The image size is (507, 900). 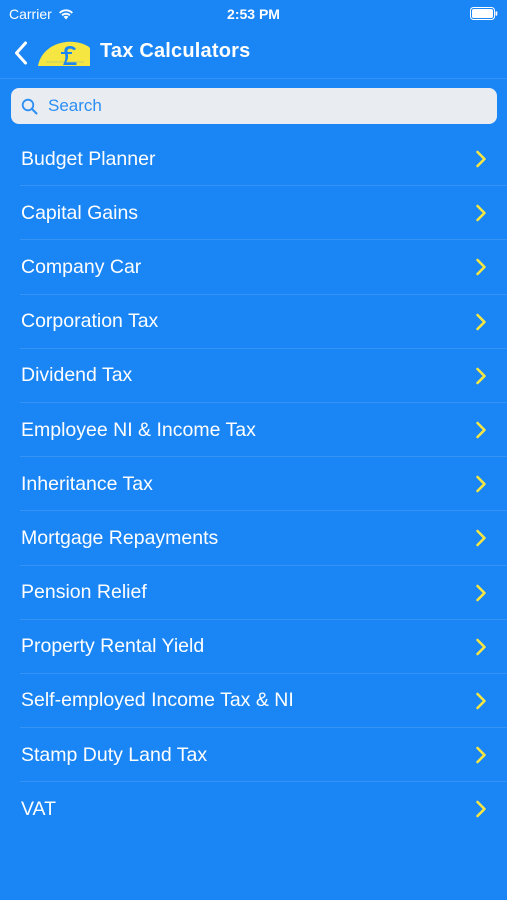 What do you see at coordinates (88, 158) in the screenshot?
I see `list-item-label: Budget Planner` at bounding box center [88, 158].